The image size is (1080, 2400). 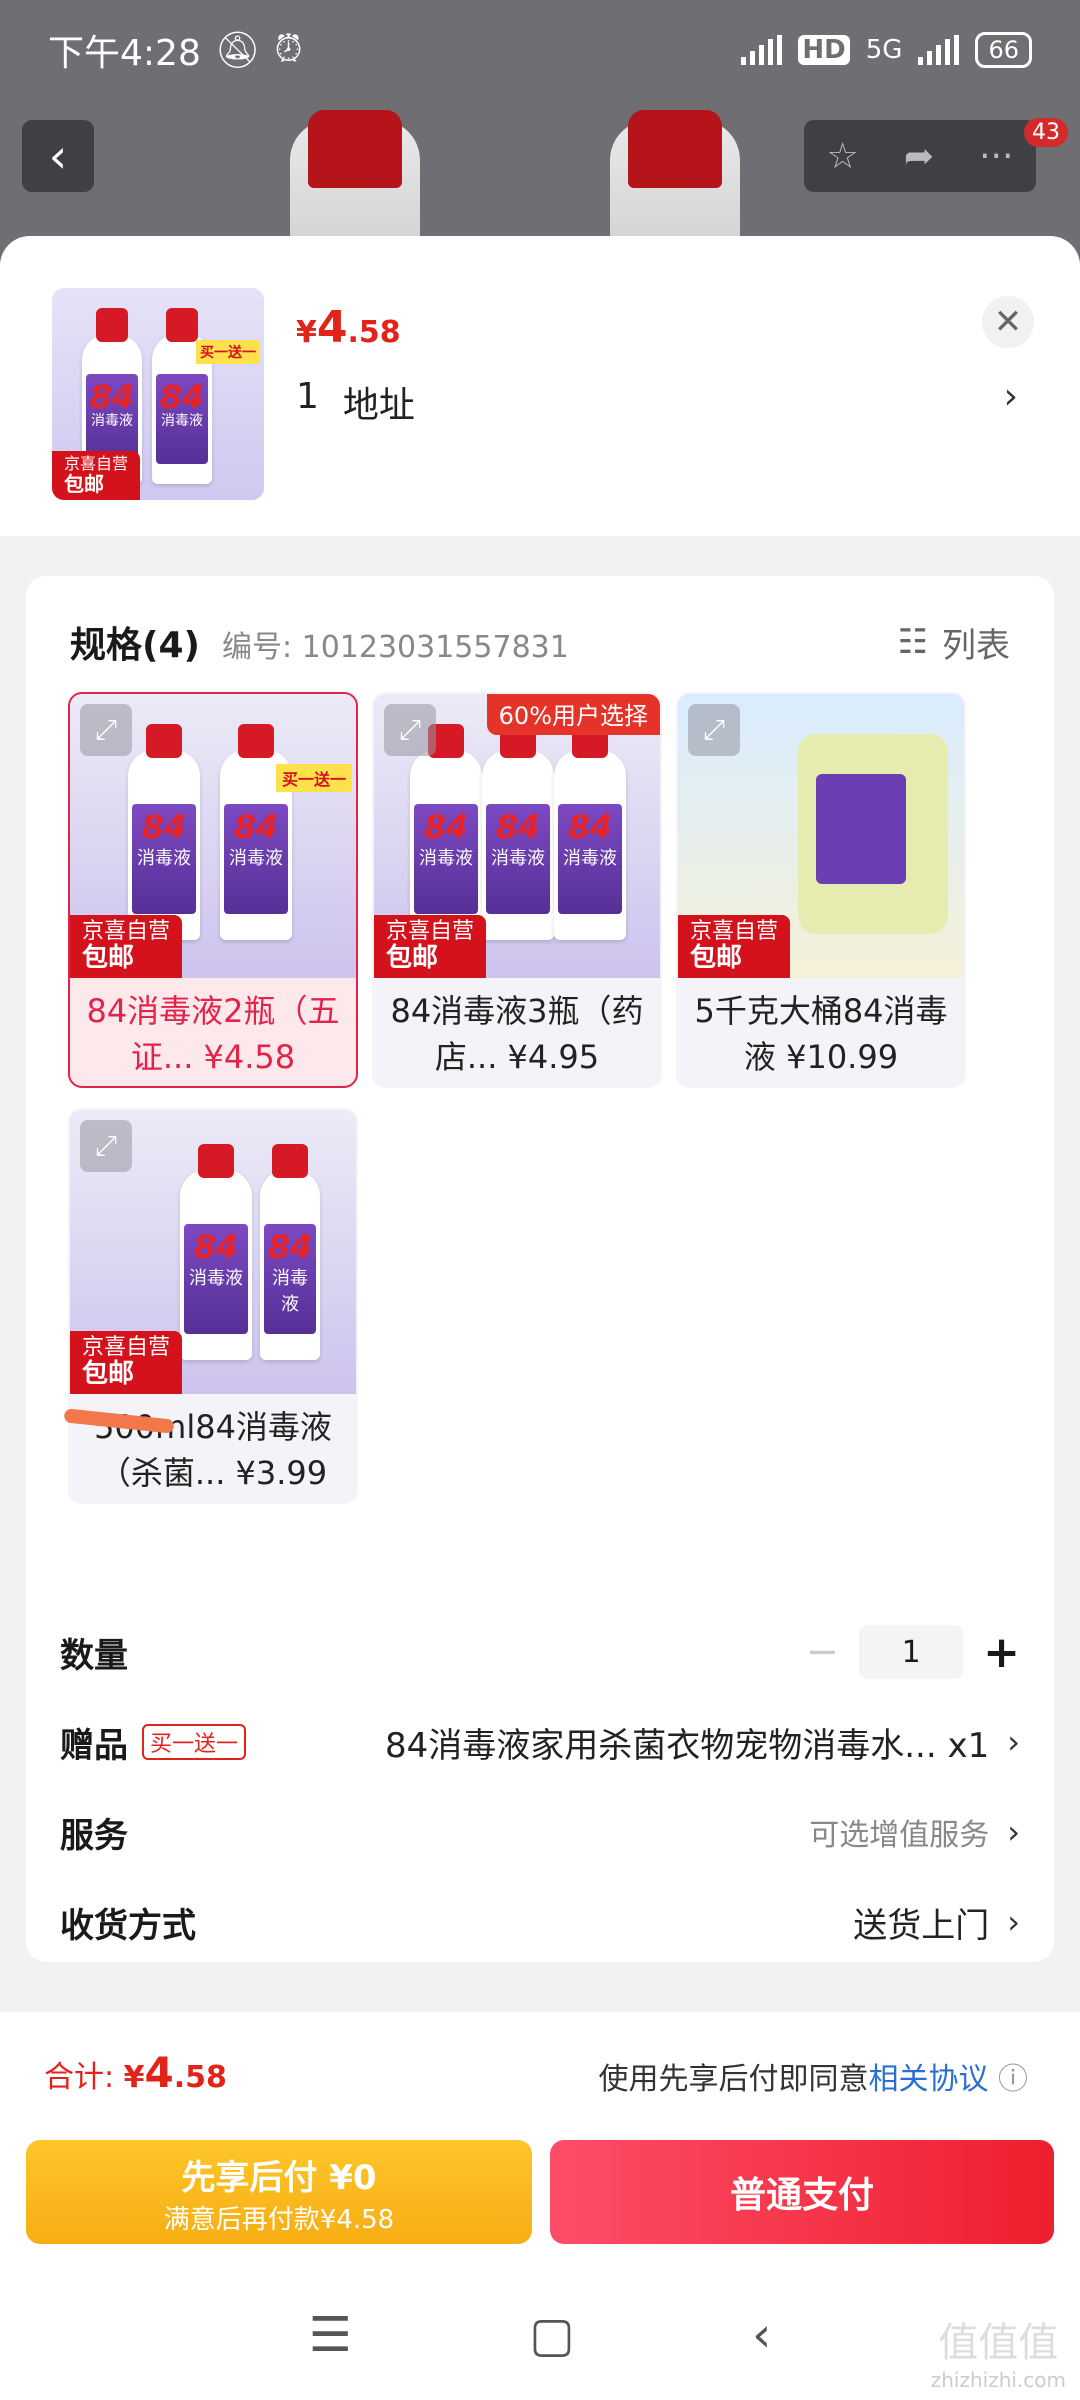 I want to click on info-icon: ⓘ, so click(x=1013, y=2079).